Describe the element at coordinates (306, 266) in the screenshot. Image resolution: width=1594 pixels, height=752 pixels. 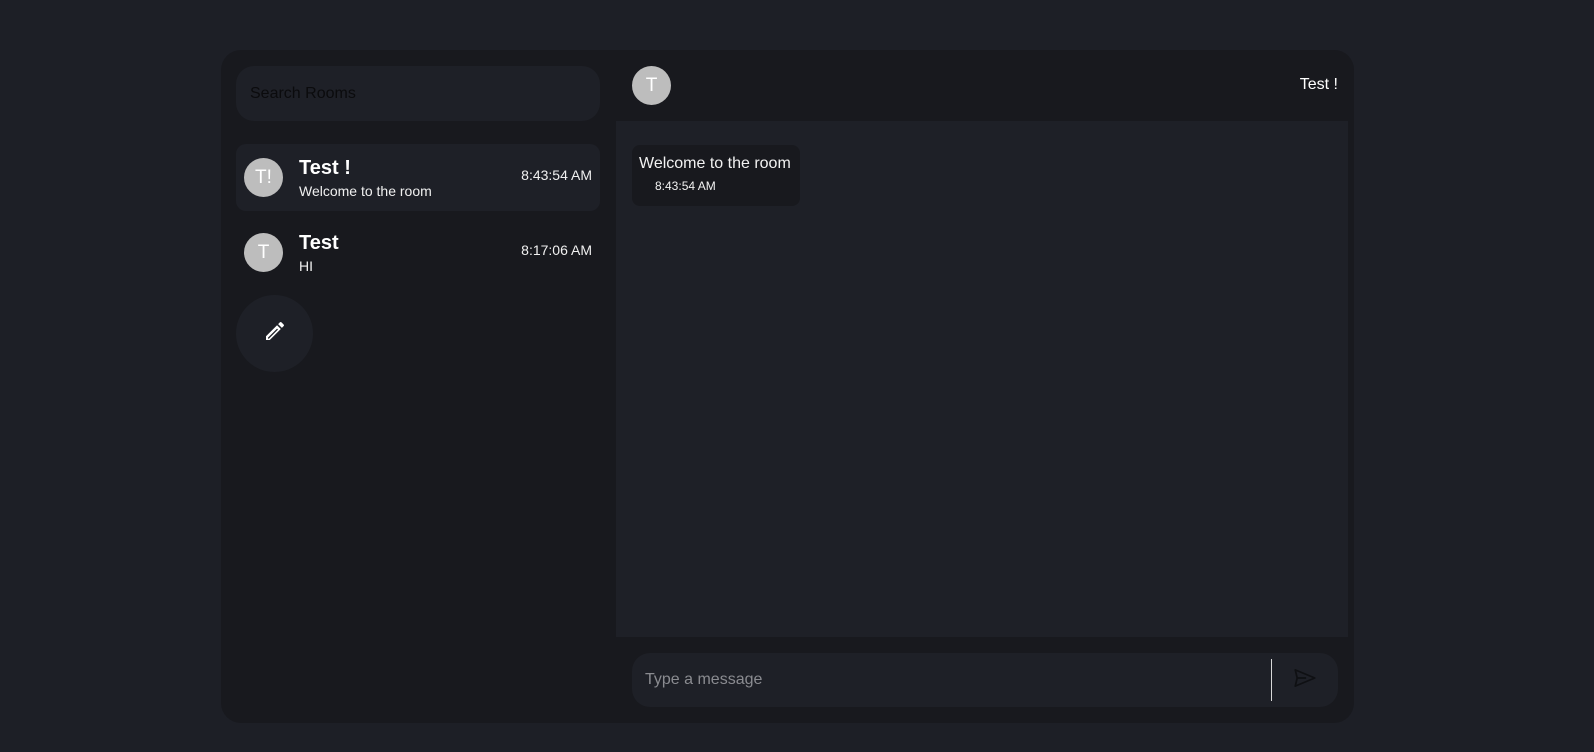
I see `room-last-message: HI` at that location.